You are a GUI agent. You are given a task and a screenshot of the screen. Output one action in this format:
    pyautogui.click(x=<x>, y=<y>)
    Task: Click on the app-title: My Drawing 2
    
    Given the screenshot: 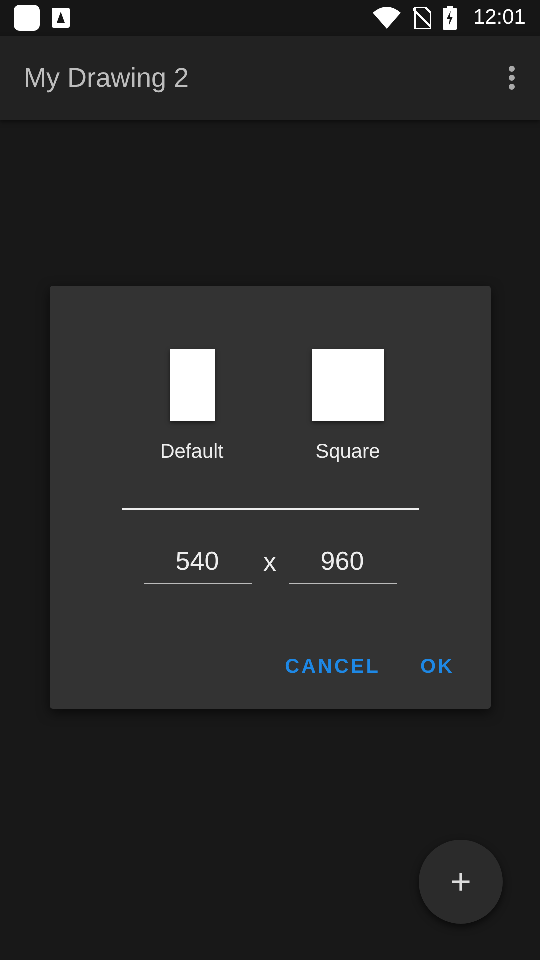 What is the action you would take?
    pyautogui.click(x=107, y=78)
    